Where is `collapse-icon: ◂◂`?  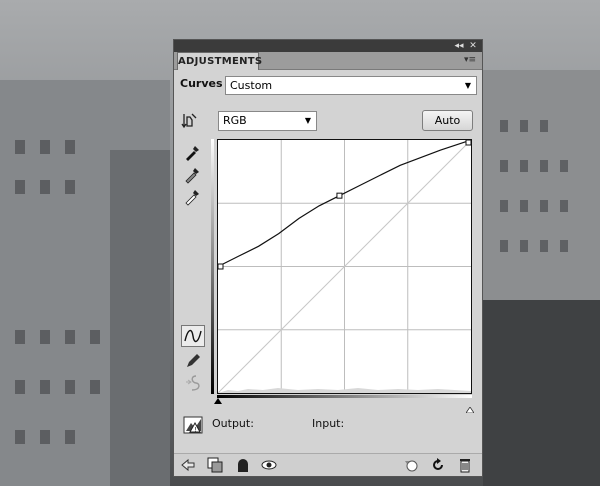
collapse-icon: ◂◂ is located at coordinates (459, 46).